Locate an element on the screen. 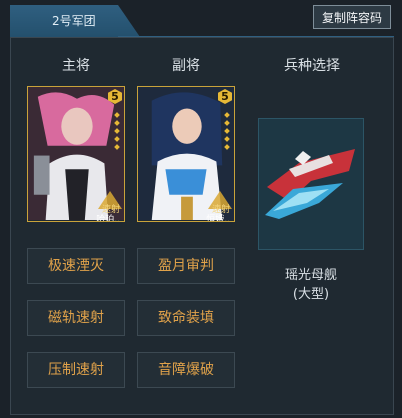  troop-card is located at coordinates (311, 184).